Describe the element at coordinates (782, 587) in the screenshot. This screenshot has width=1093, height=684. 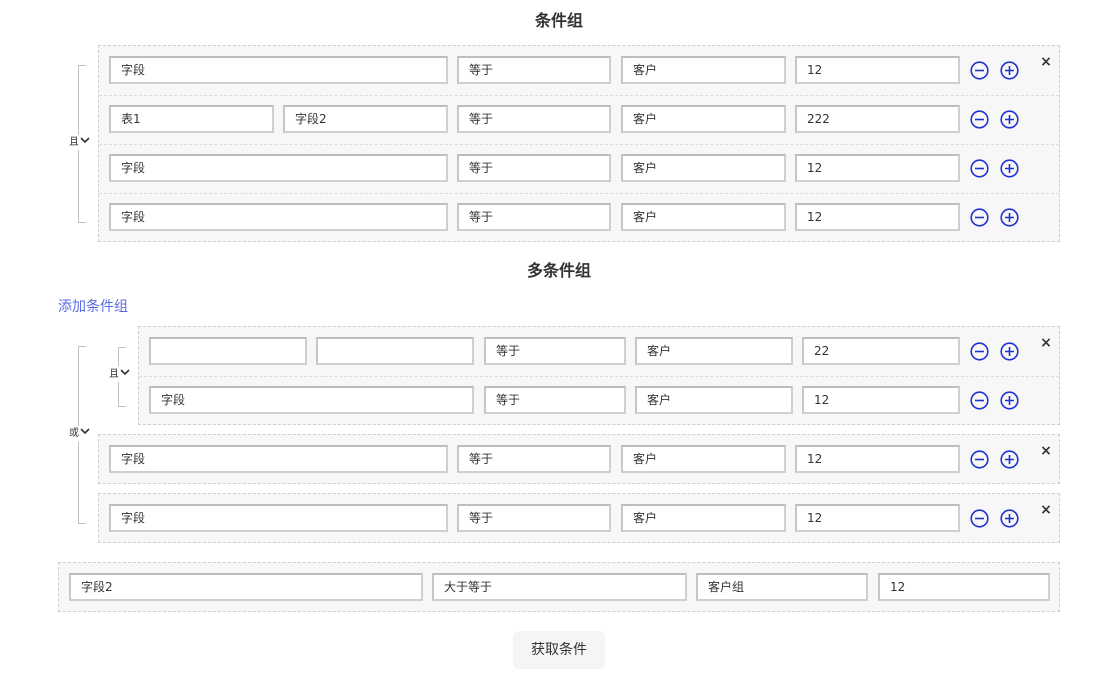
I see `type-select: 客户组` at that location.